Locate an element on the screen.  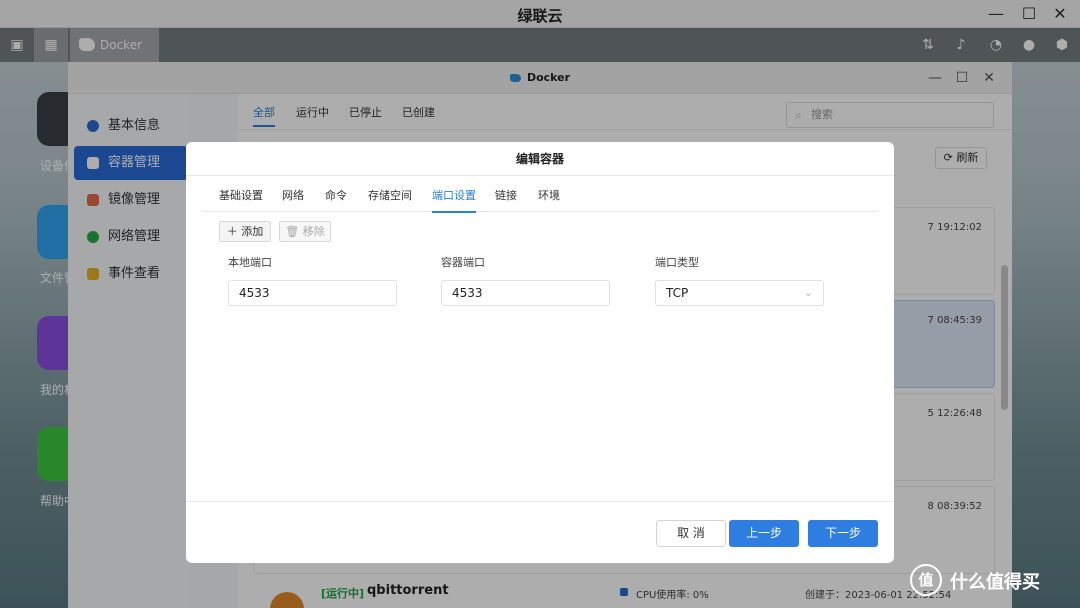
tab-environment: 环境 is located at coordinates (549, 195).